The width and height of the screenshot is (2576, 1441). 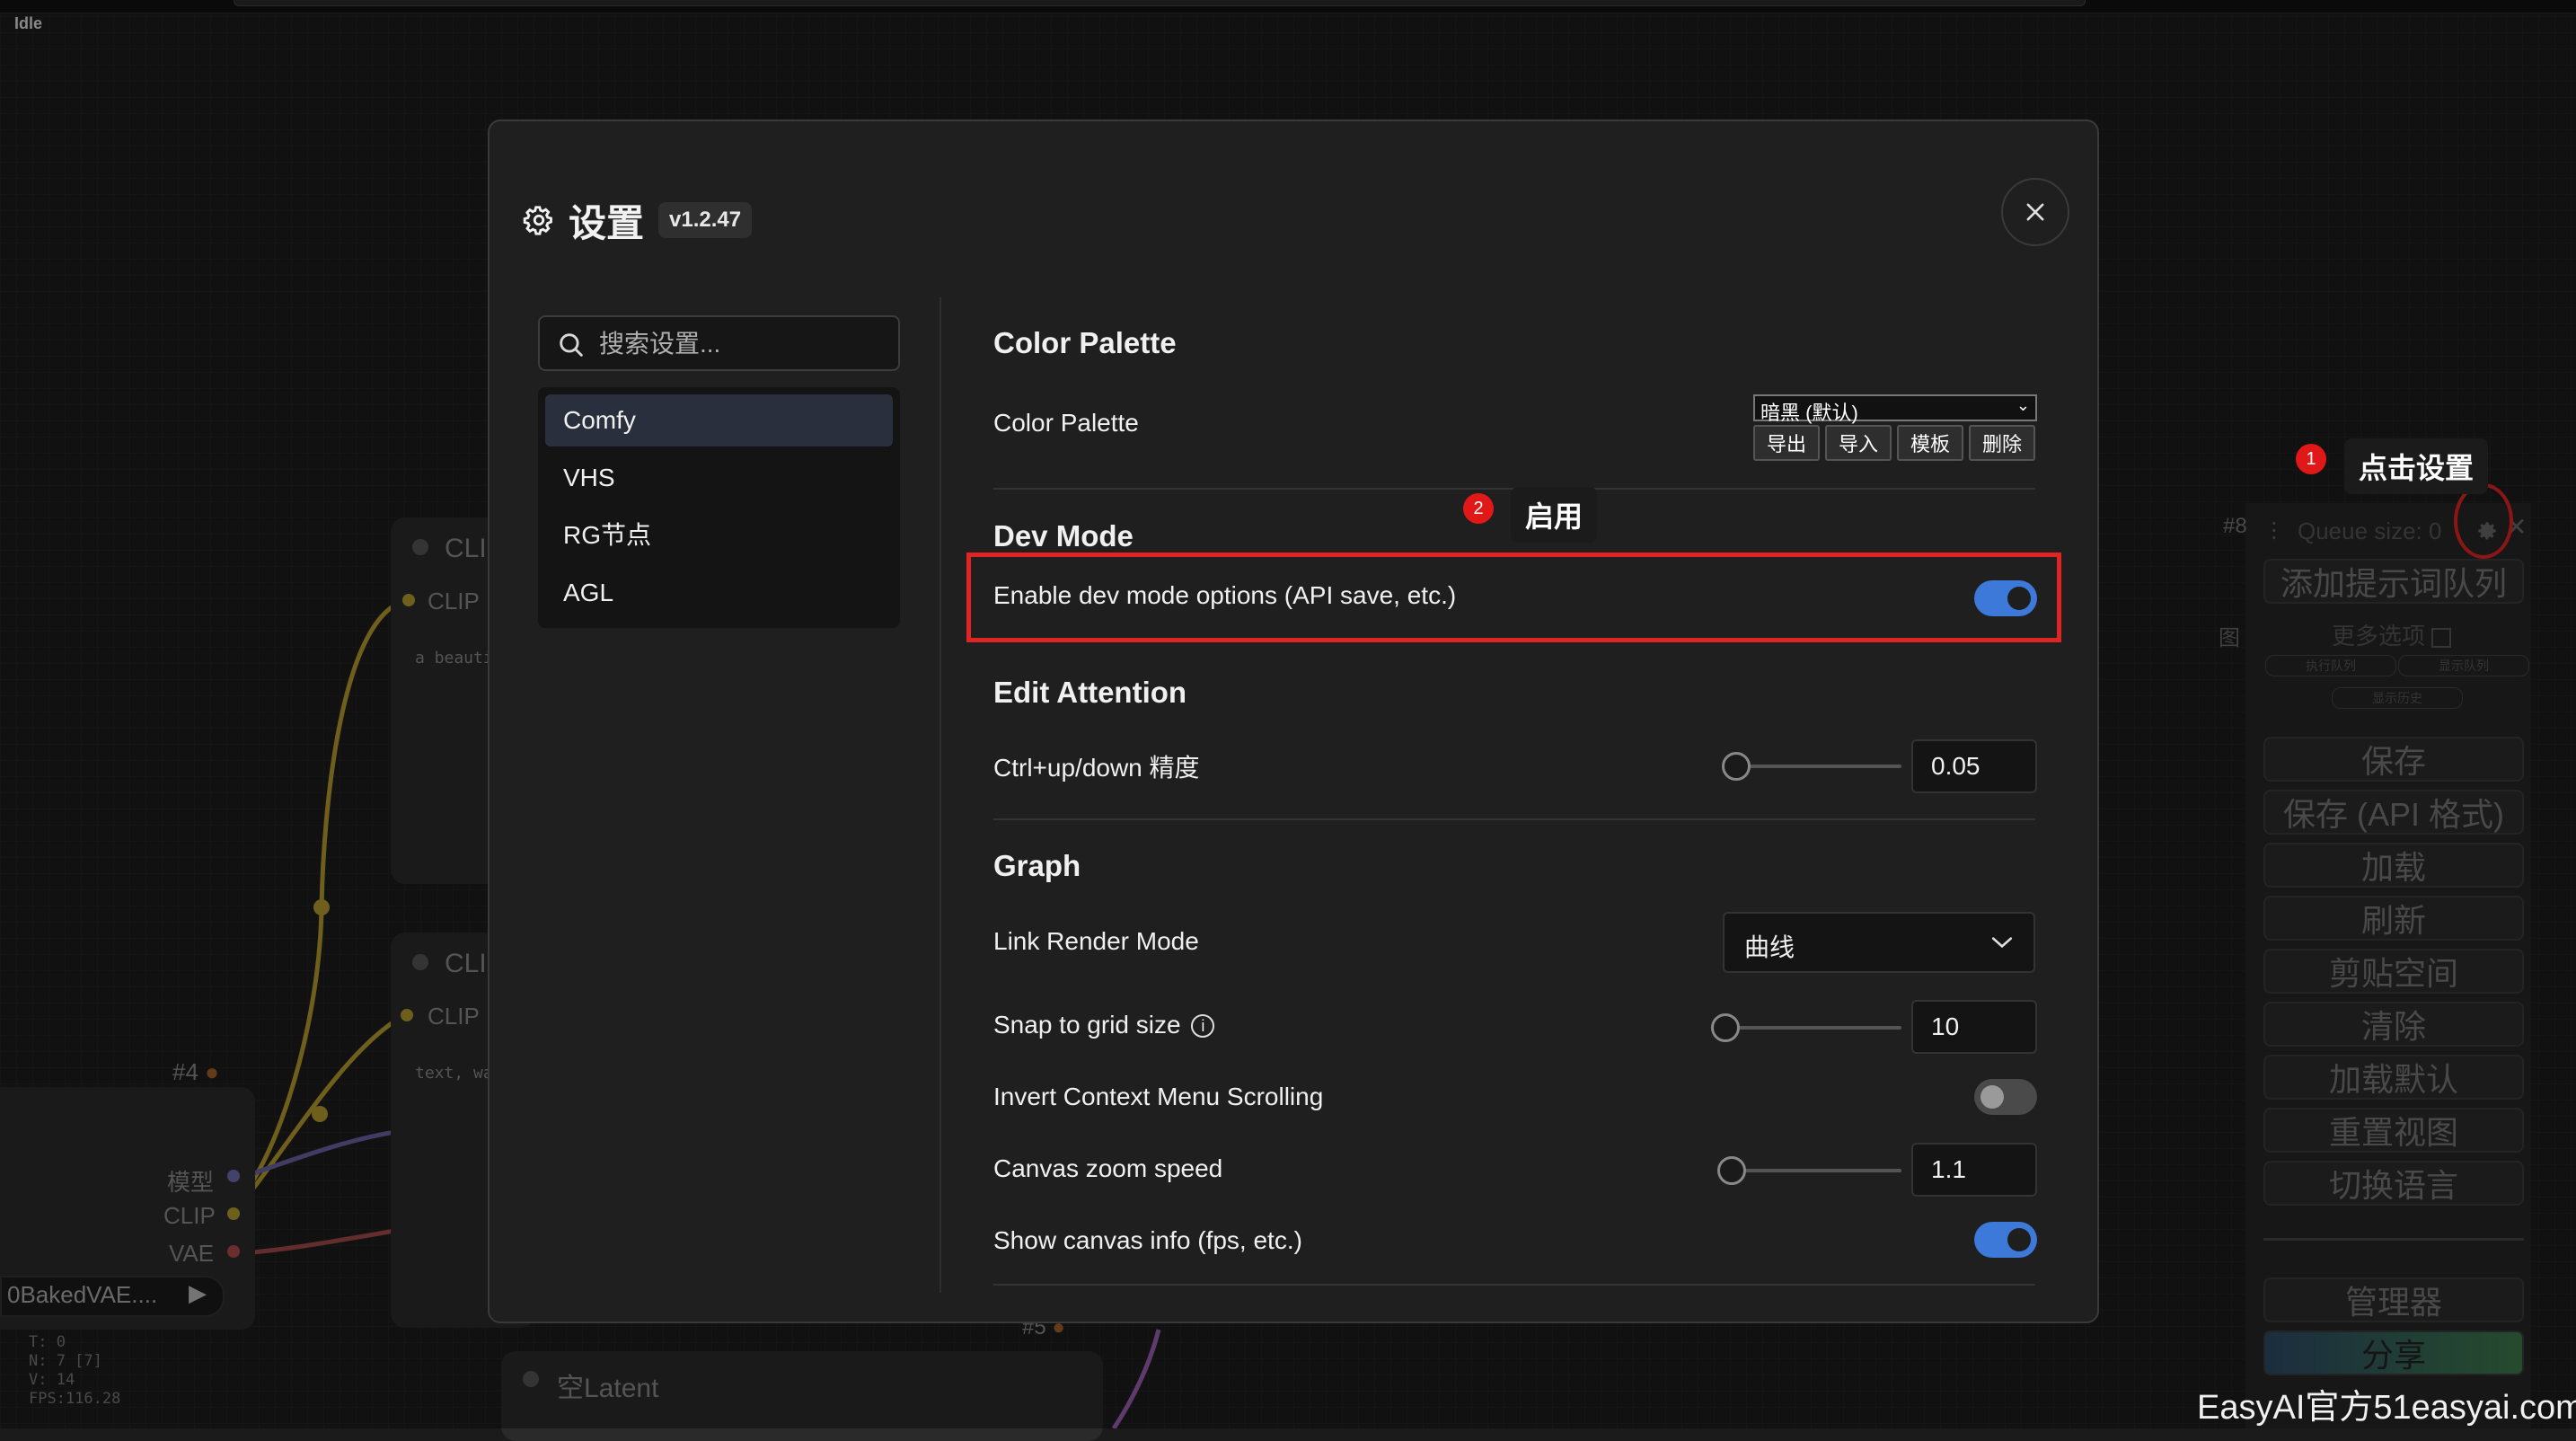 I want to click on step-badge-2: 2, so click(x=1478, y=508).